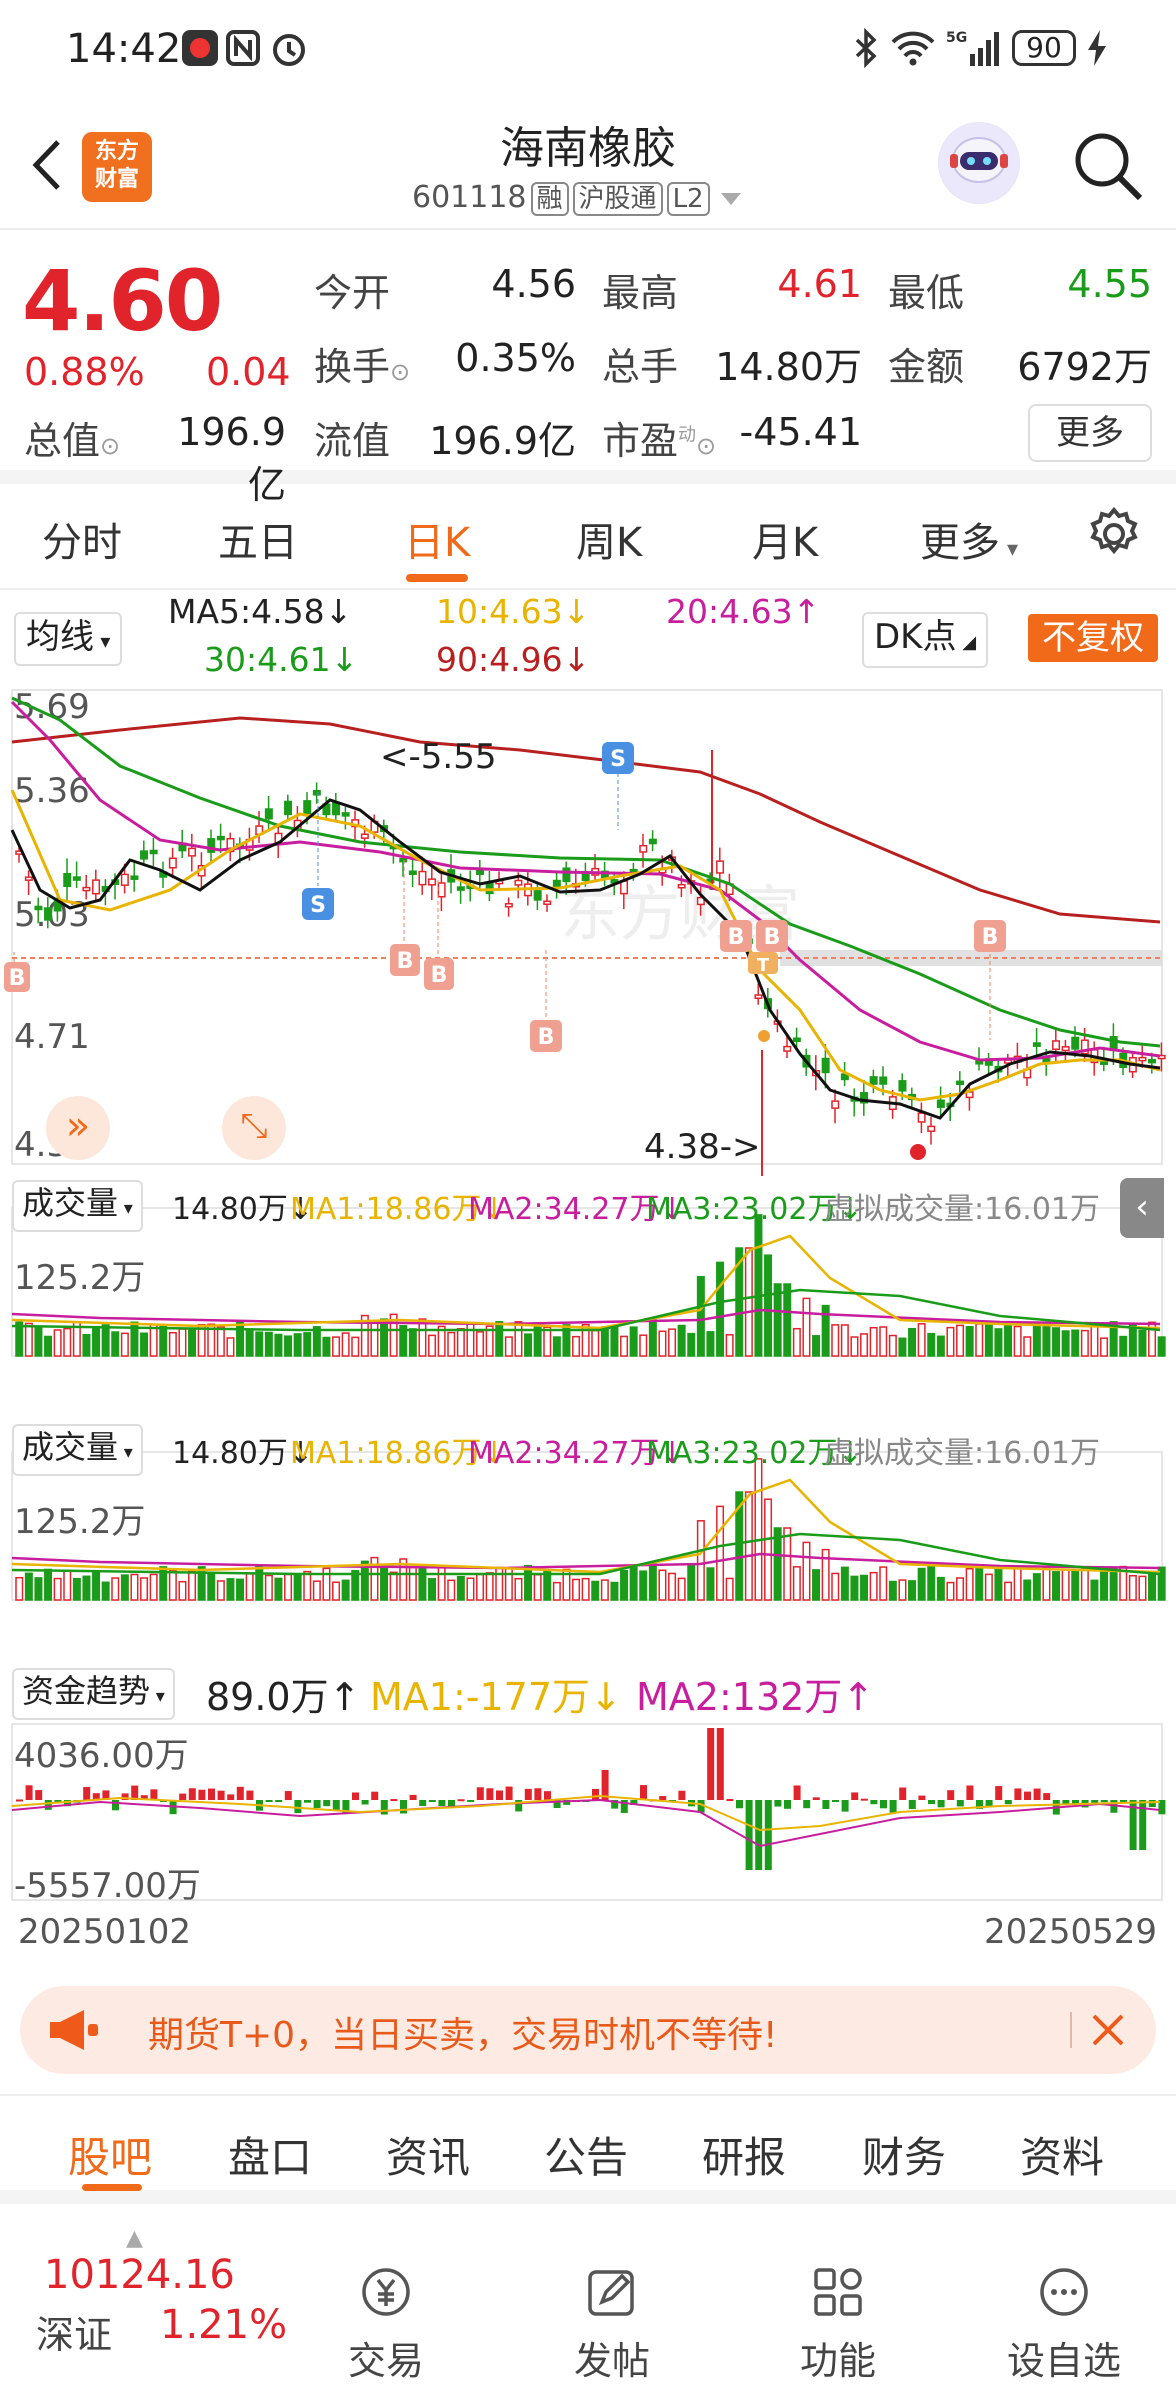  Describe the element at coordinates (77, 1206) in the screenshot. I see `volume-1-selector: 成交量 ▾` at that location.